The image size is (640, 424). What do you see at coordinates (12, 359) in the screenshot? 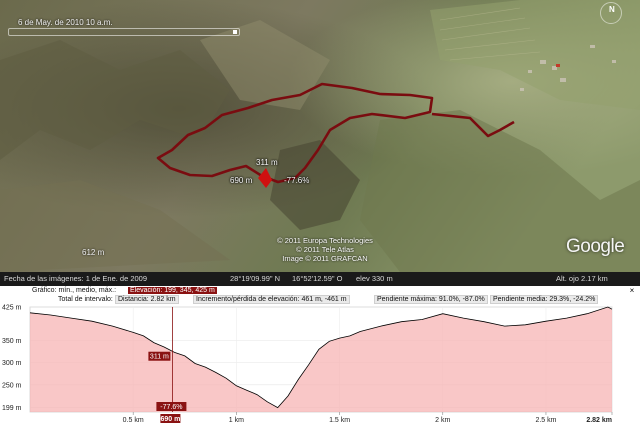
I see `y-axis: 425 m 350 m 300 m 250 m 199 m` at bounding box center [12, 359].